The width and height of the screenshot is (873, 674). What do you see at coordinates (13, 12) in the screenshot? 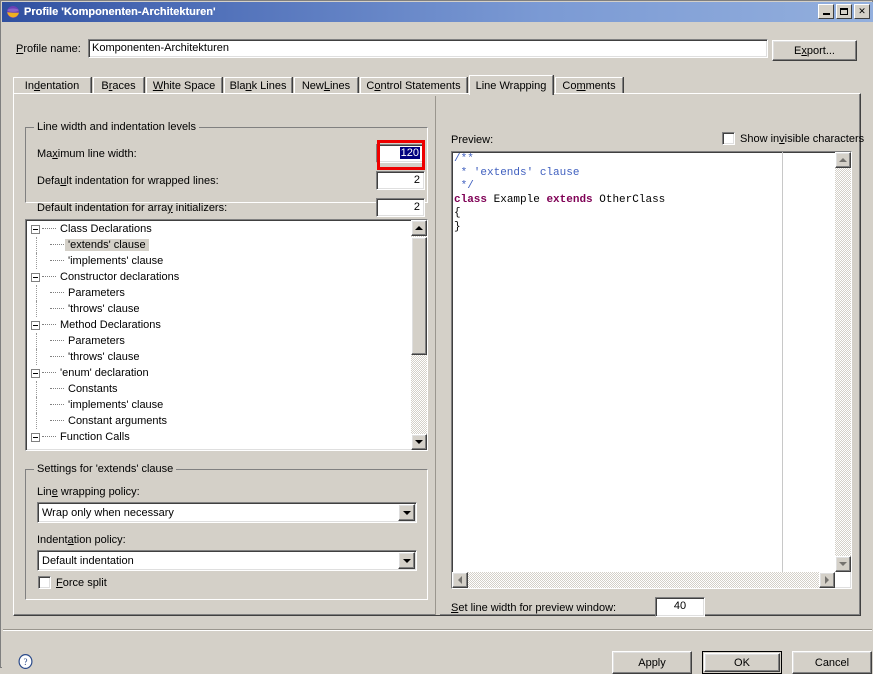
I see `eclipse-globe-icon` at bounding box center [13, 12].